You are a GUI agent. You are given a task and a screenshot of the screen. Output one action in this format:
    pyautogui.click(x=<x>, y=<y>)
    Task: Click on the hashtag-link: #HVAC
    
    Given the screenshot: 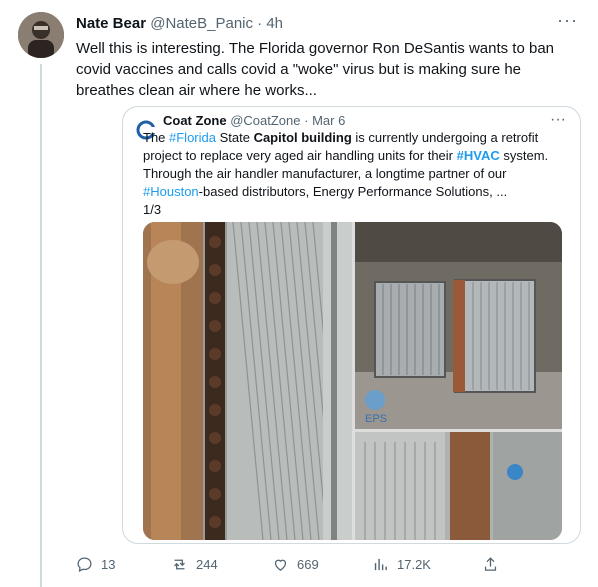 What is the action you would take?
    pyautogui.click(x=478, y=155)
    